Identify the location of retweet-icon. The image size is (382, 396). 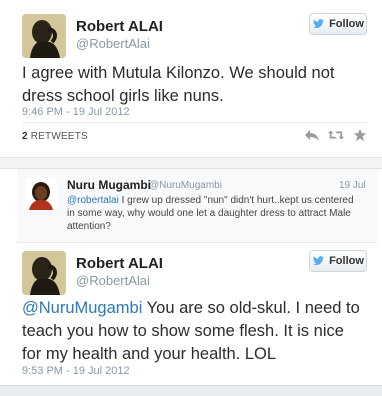
(336, 135).